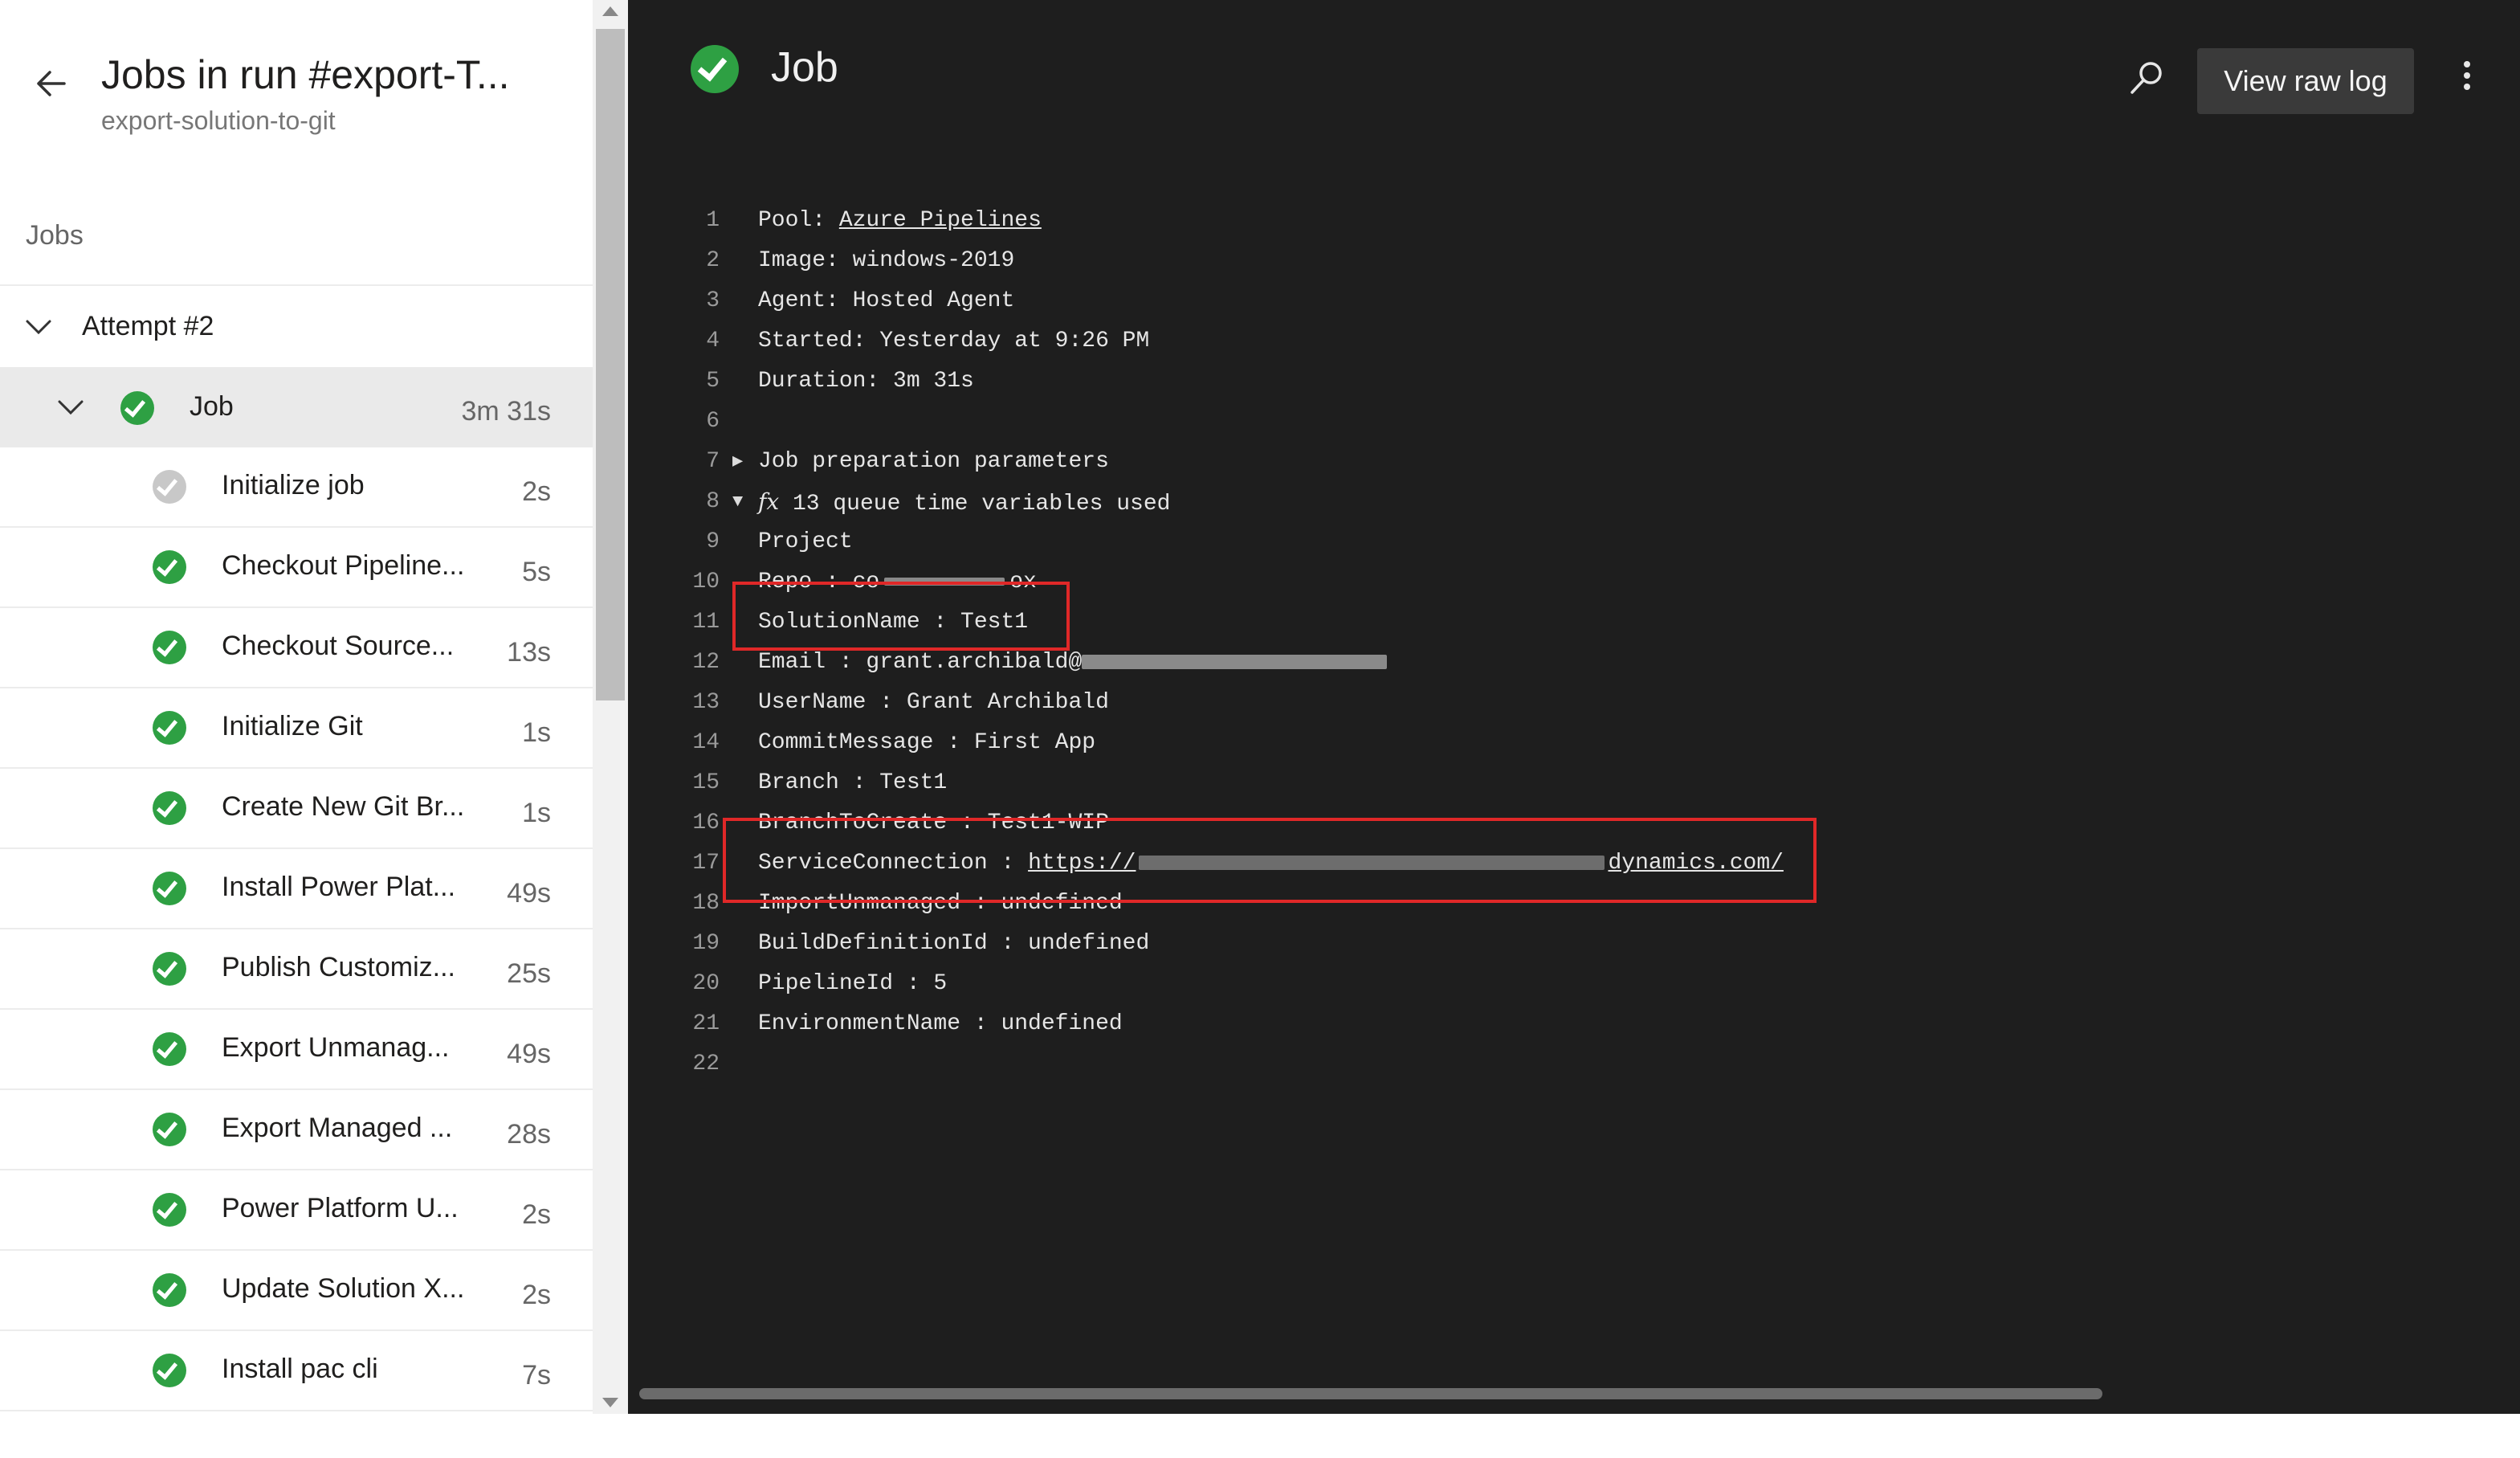  I want to click on step-row: Update Solution X... 2s, so click(296, 1291).